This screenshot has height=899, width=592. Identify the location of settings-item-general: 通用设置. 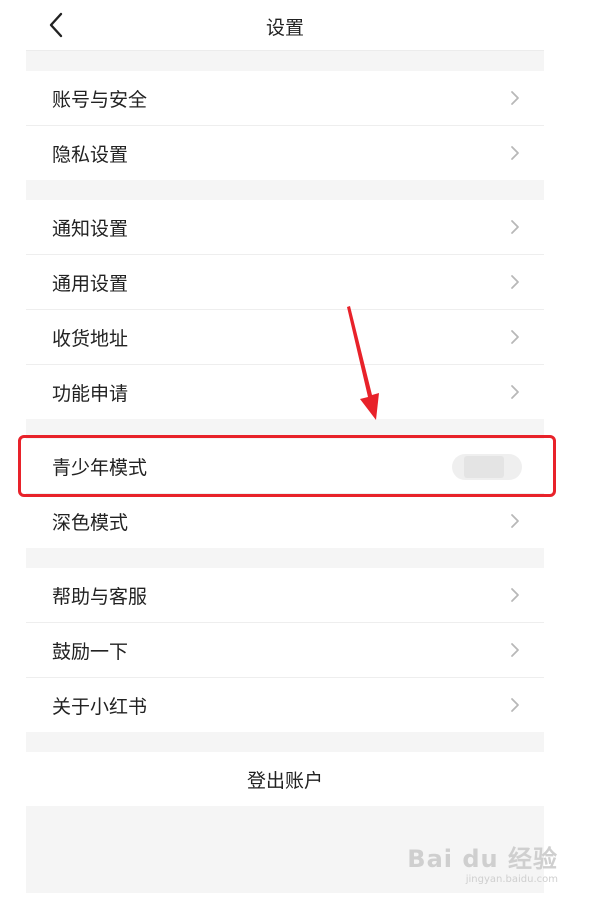
(285, 282).